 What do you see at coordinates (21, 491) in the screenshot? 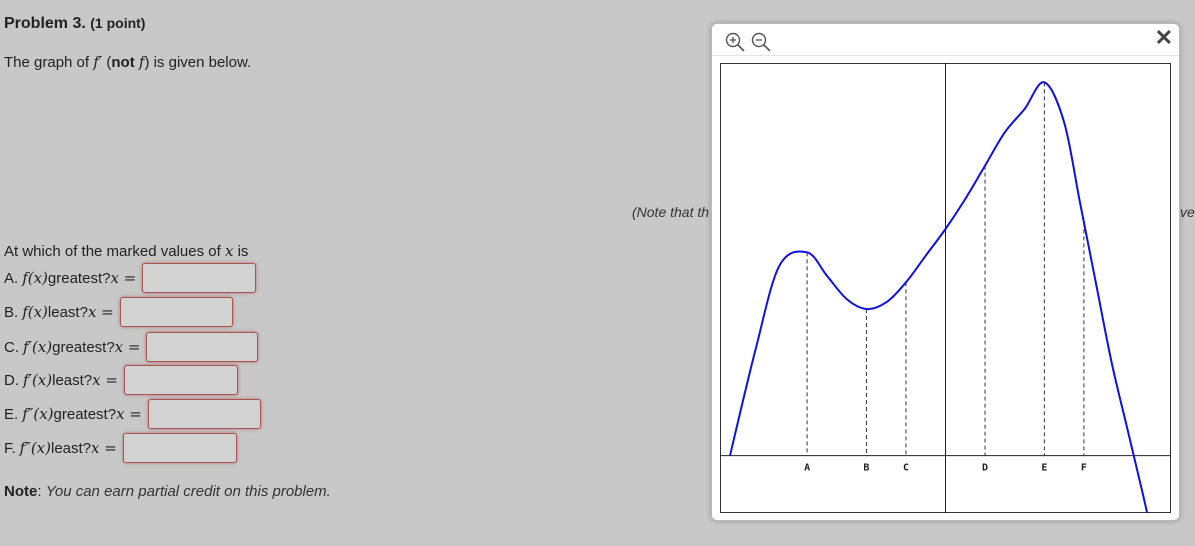
I see `credit-label: Note` at bounding box center [21, 491].